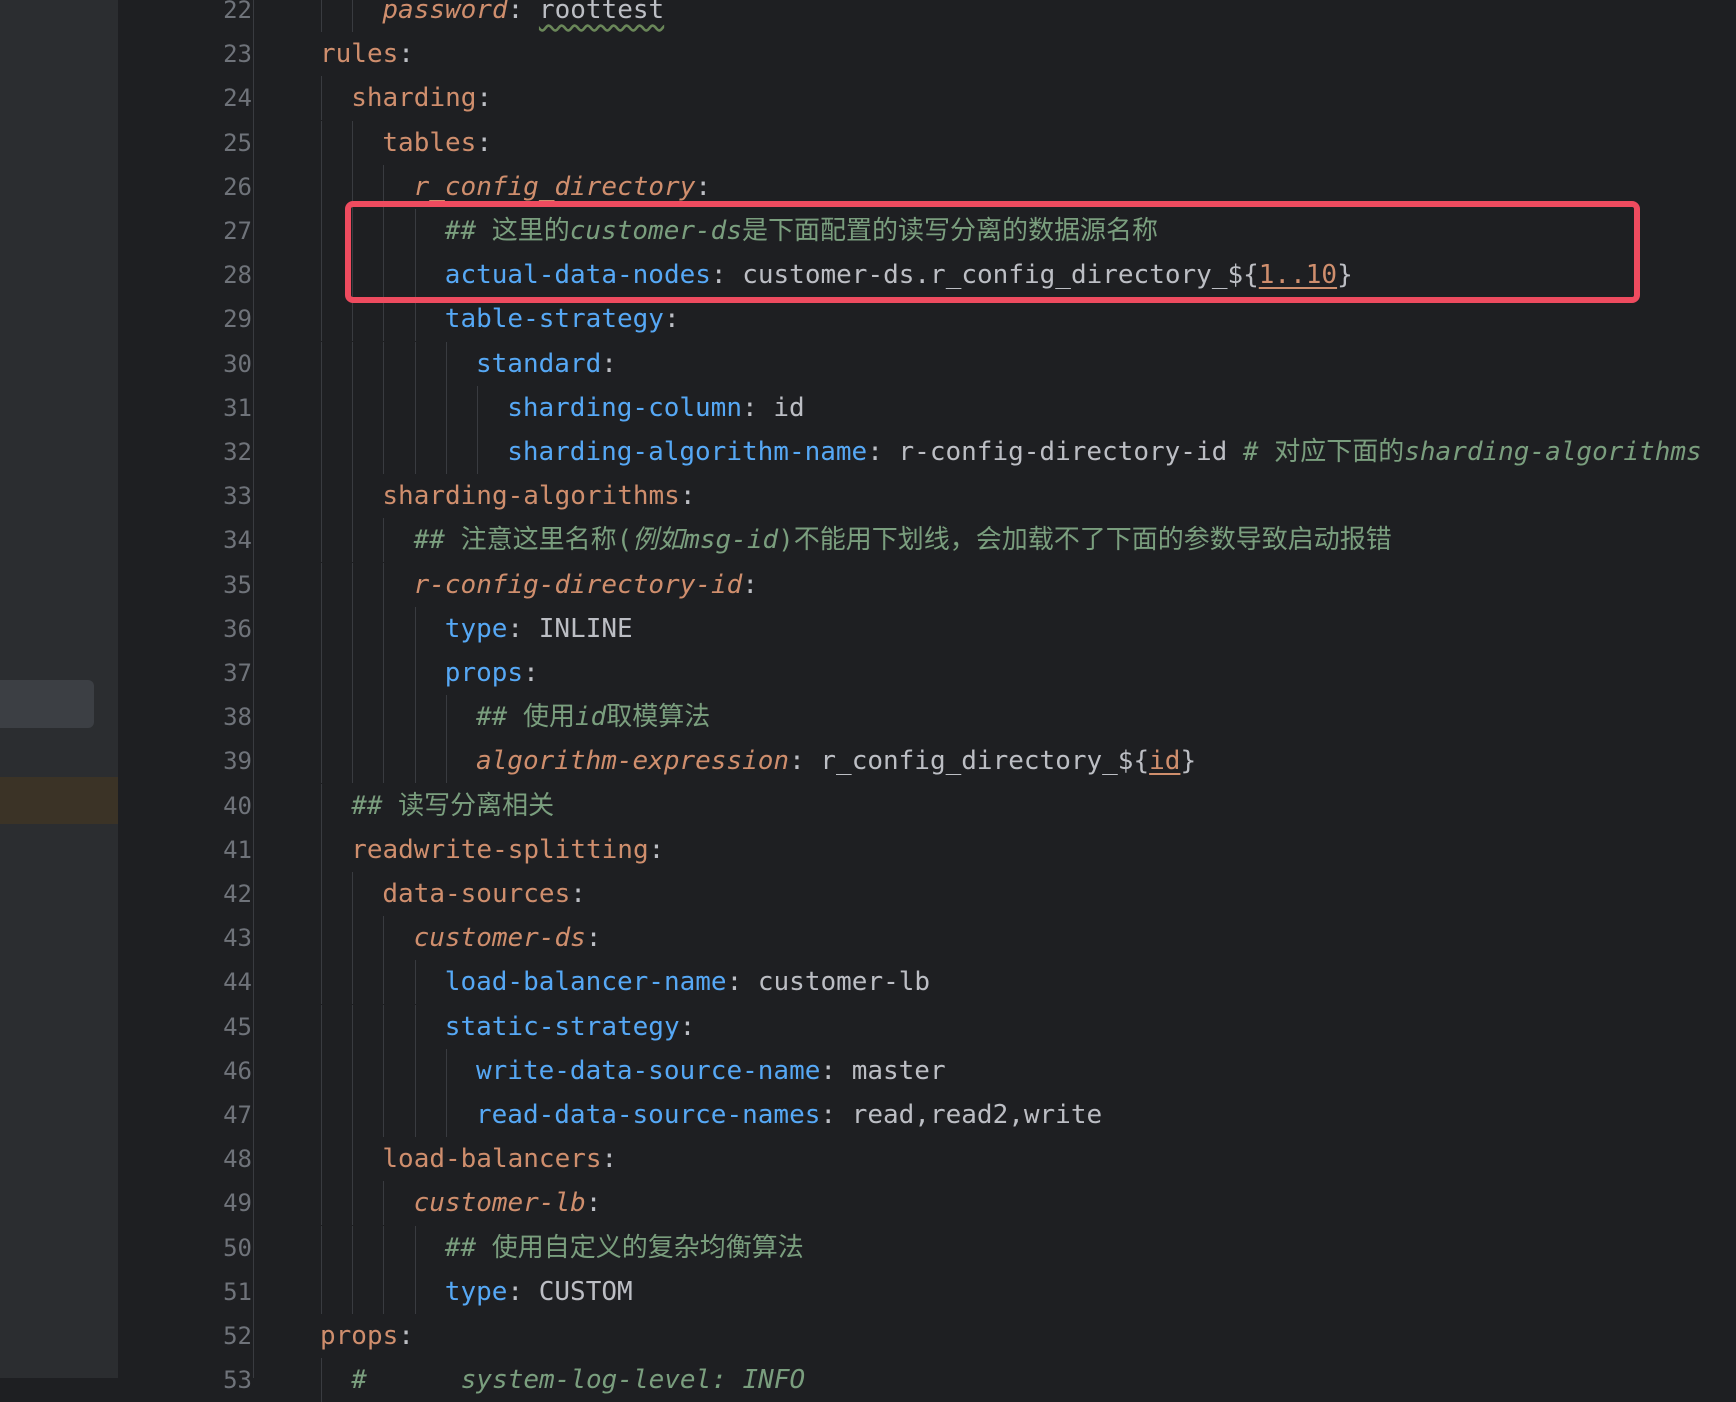  Describe the element at coordinates (221, 1292) in the screenshot. I see `line-number: 51` at that location.